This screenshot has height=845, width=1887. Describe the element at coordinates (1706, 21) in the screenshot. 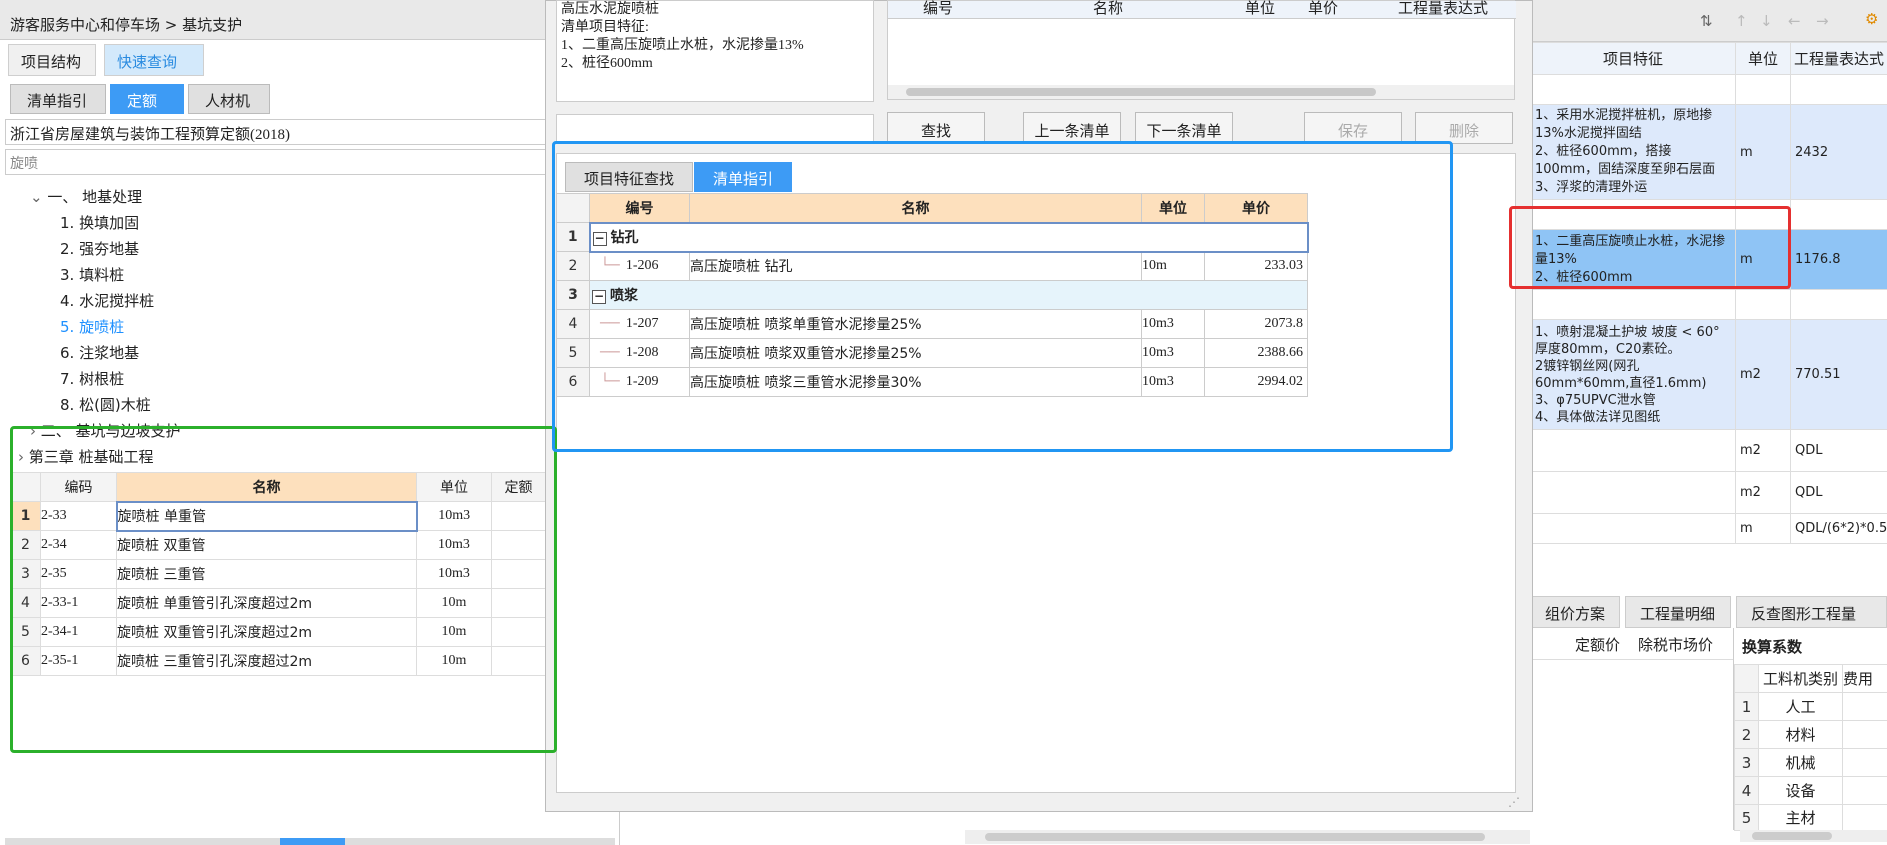

I see `sort-icon: ⇅` at that location.